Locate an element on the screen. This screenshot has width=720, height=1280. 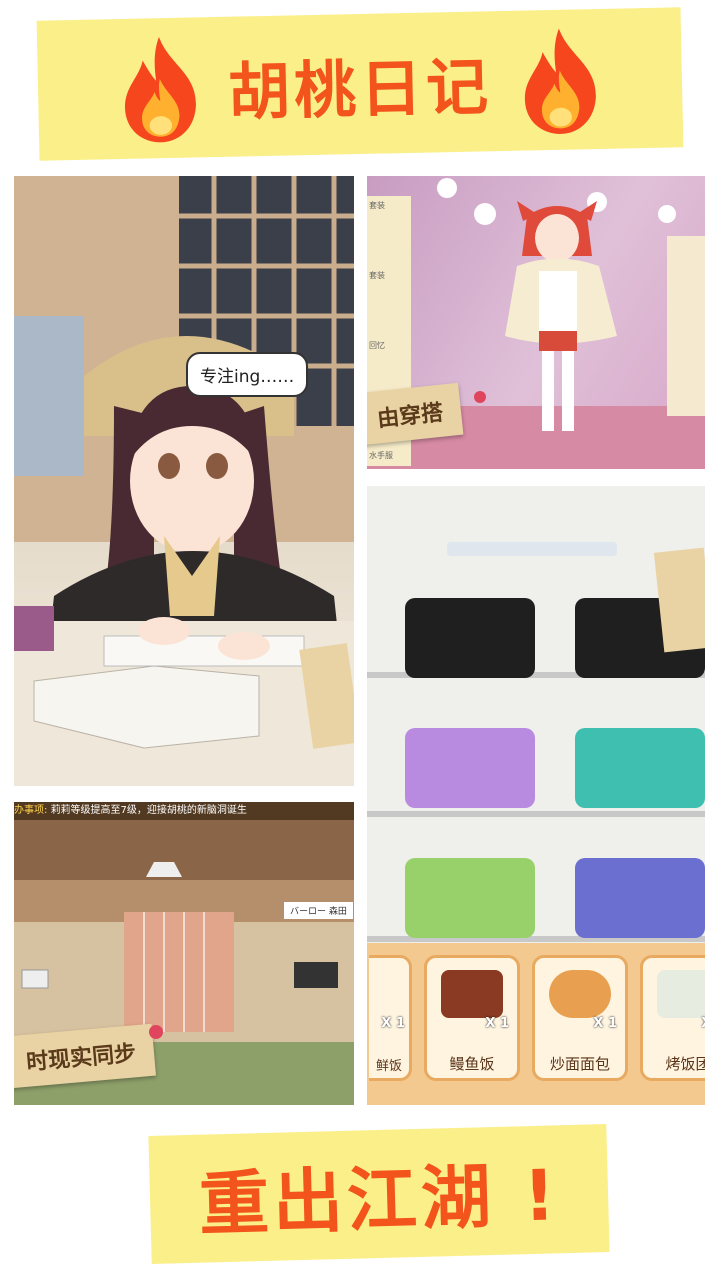
food-item: X 1 炒面面包 is located at coordinates (580, 1018).